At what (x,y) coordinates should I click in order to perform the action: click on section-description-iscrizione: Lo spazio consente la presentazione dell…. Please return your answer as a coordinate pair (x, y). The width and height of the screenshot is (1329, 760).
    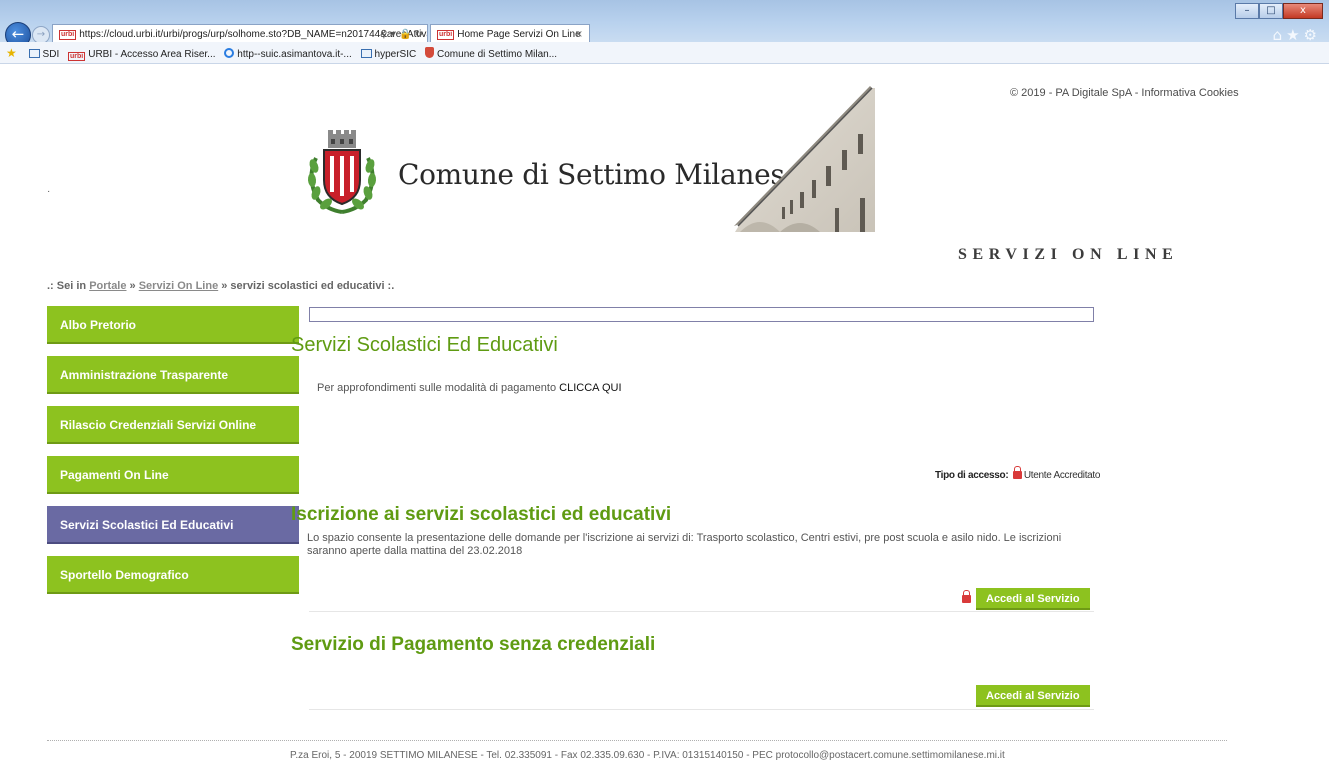
    Looking at the image, I should click on (684, 544).